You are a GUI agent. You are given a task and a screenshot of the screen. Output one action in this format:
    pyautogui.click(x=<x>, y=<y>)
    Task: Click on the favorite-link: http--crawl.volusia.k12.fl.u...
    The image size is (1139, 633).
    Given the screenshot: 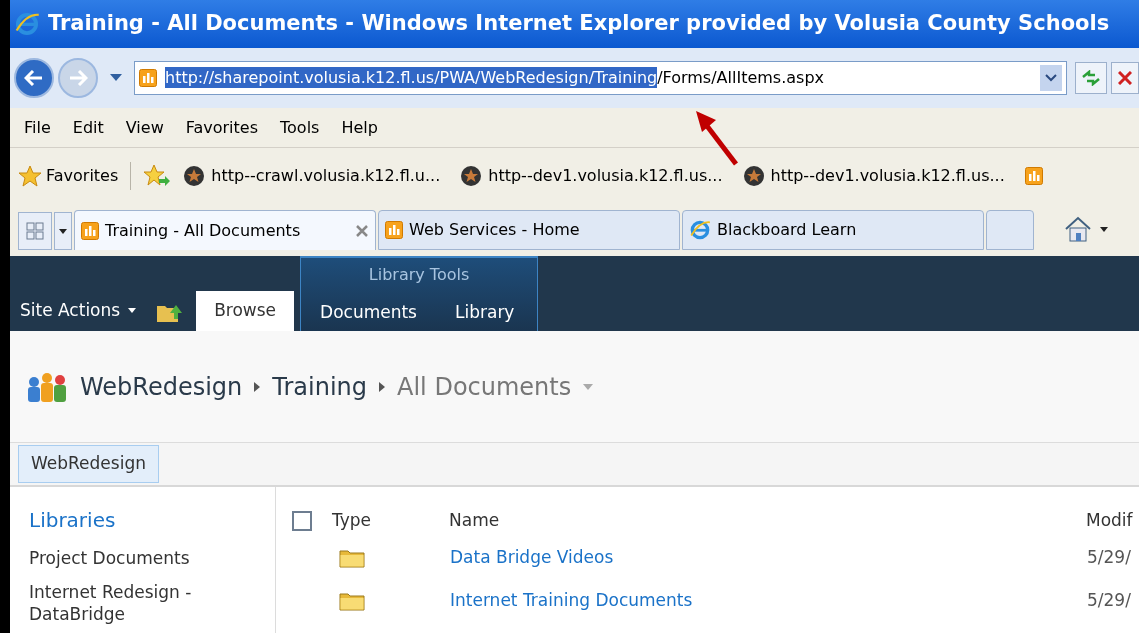 What is the action you would take?
    pyautogui.click(x=312, y=176)
    